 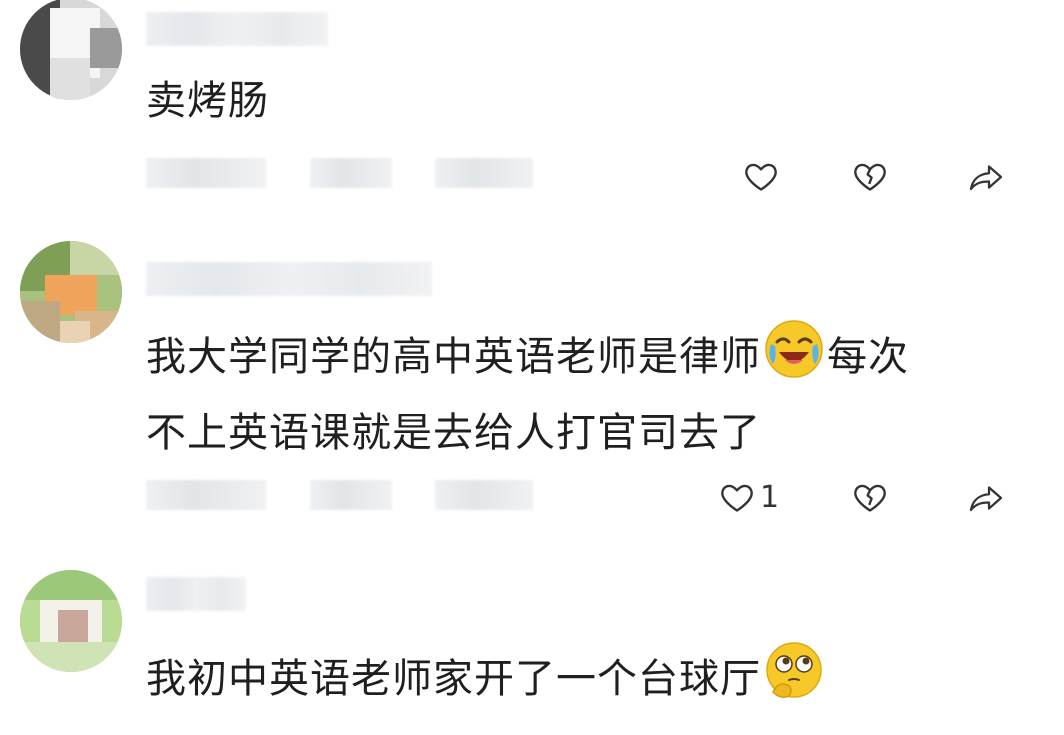 What do you see at coordinates (453, 679) in the screenshot?
I see `comment-text-body: 我初中英语老师家开了一个台球厅` at bounding box center [453, 679].